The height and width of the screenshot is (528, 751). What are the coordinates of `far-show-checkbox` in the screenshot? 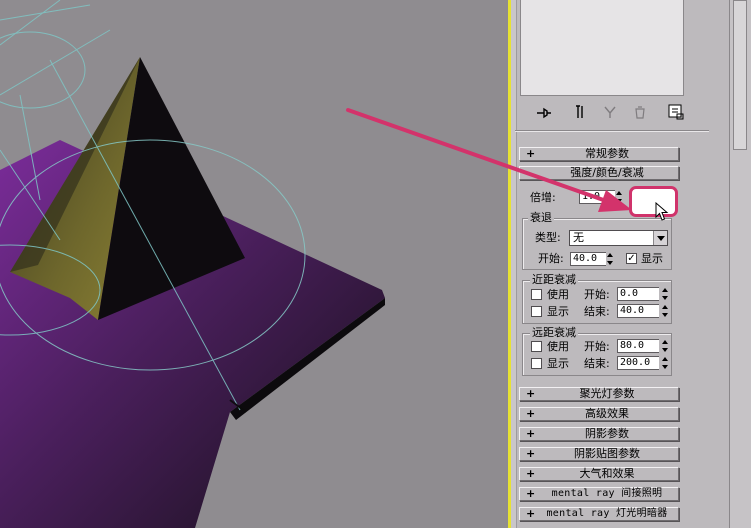 It's located at (536, 363).